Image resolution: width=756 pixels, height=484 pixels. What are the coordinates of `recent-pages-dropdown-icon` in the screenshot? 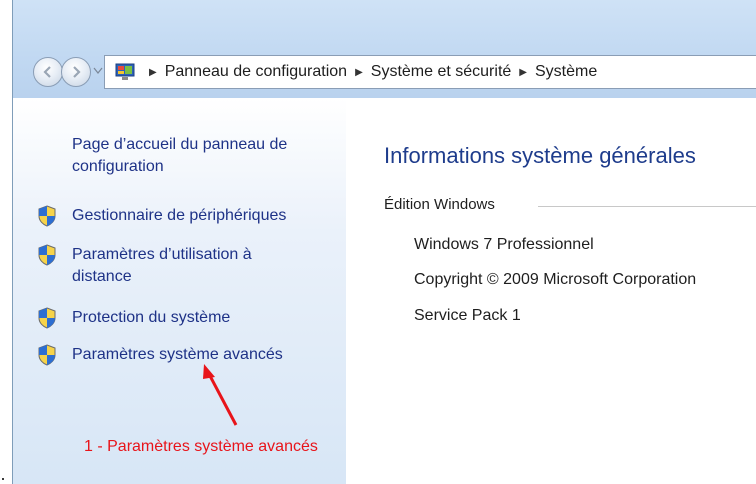 It's located at (98, 71).